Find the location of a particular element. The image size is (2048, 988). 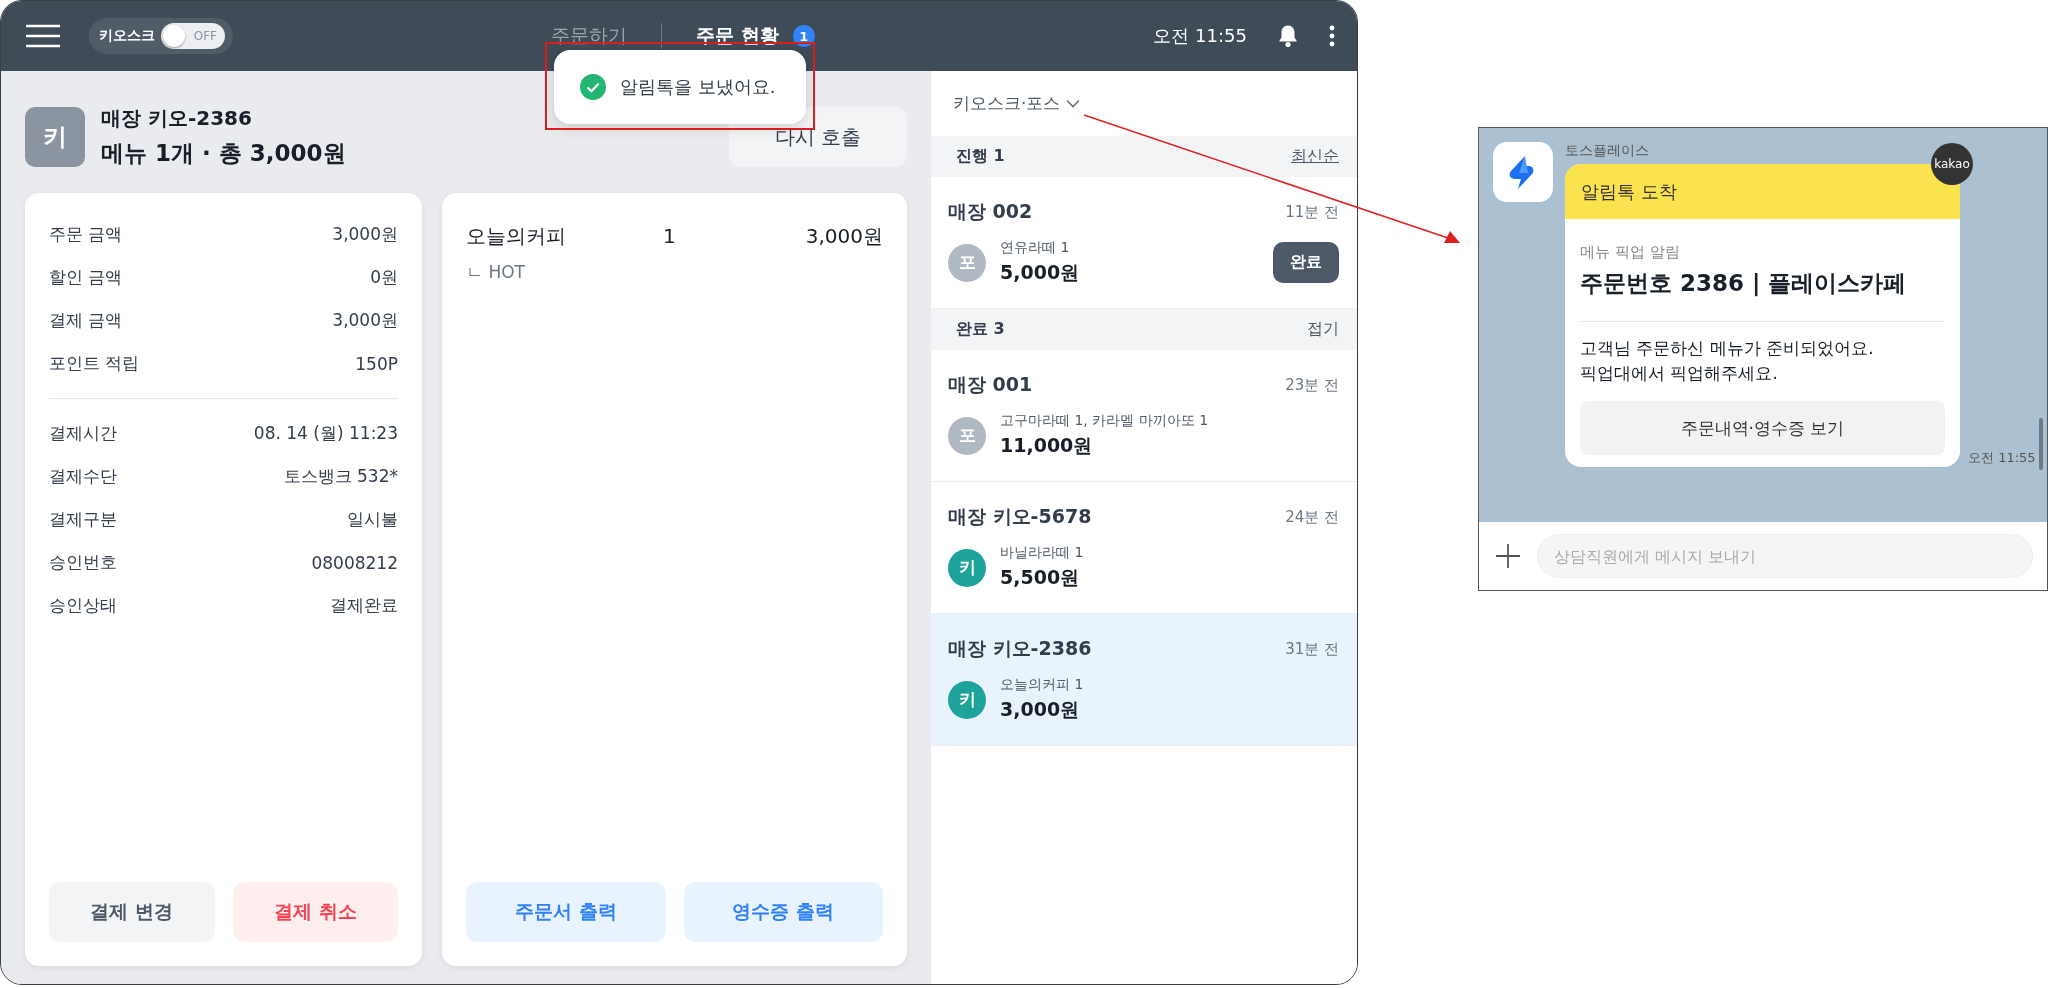

field-label: 포인트 적립 is located at coordinates (94, 363).